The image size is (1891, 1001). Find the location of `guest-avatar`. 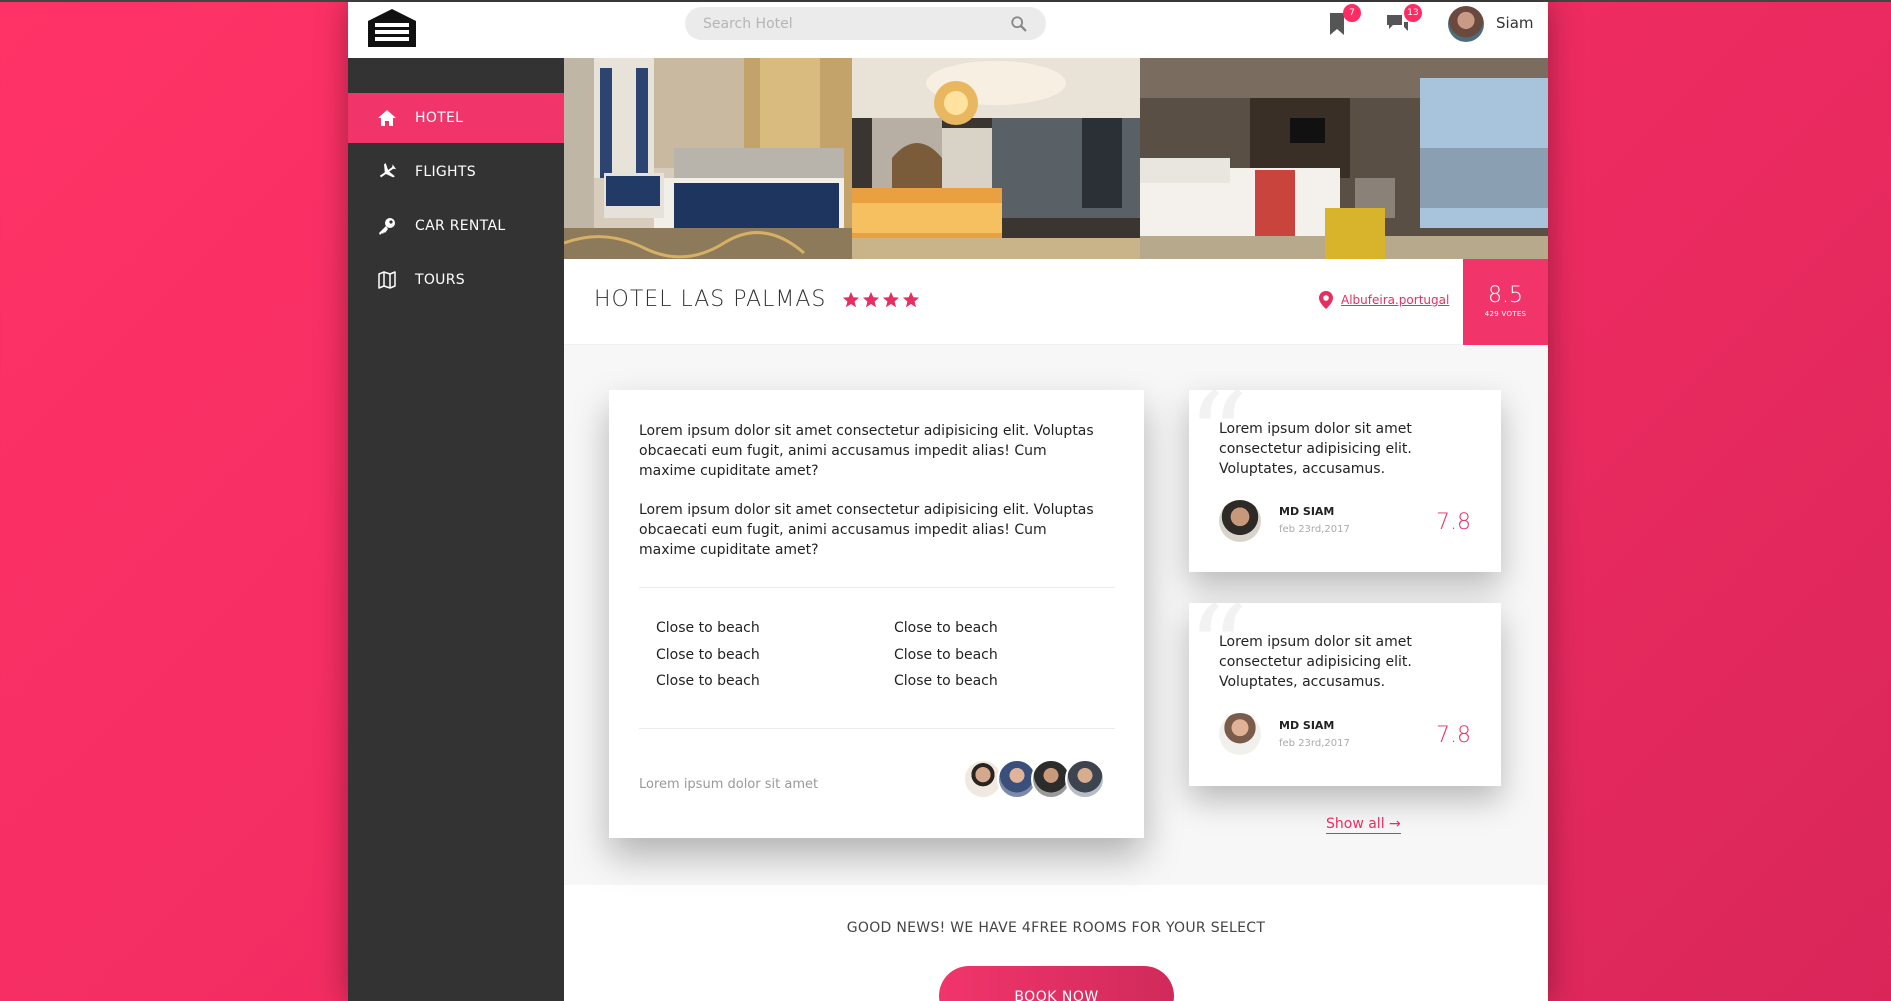

guest-avatar is located at coordinates (1085, 779).